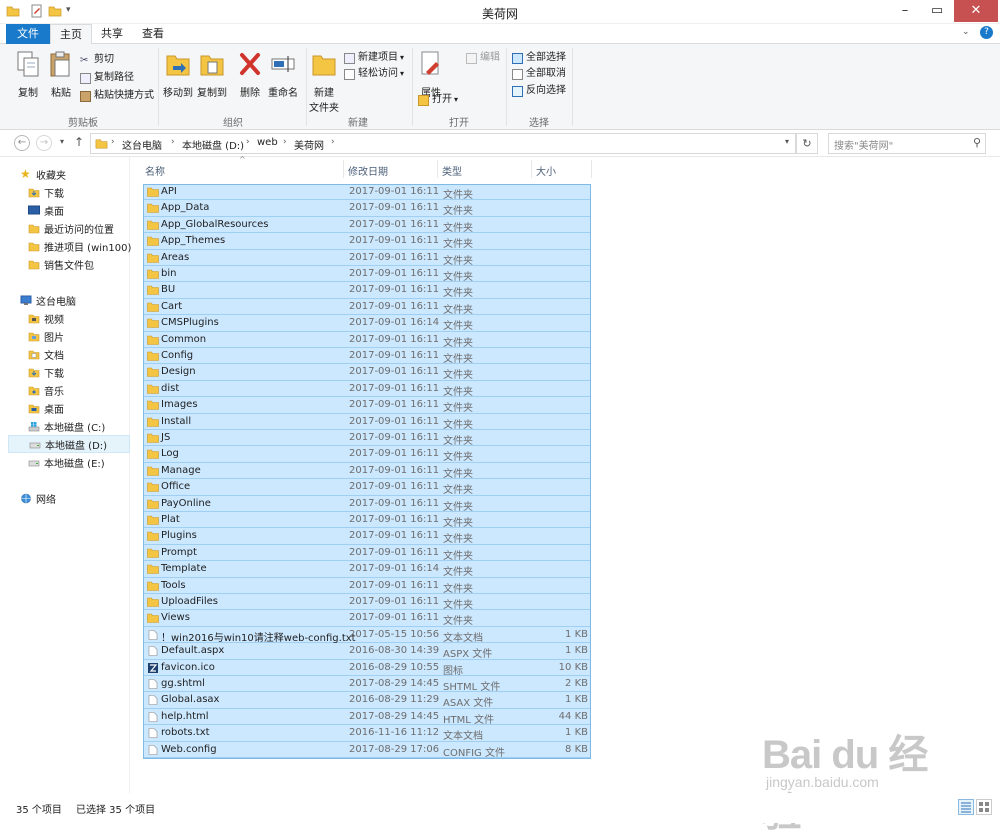  What do you see at coordinates (267, 142) in the screenshot?
I see `breadcrumb-web: web` at bounding box center [267, 142].